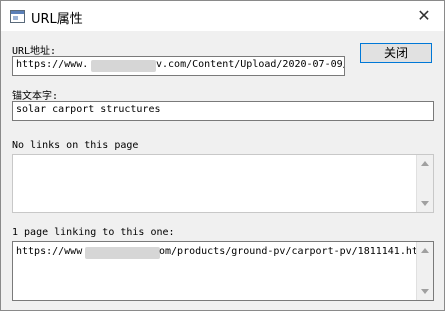  Describe the element at coordinates (49, 251) in the screenshot. I see `incoming-link-prefix: https://www` at that location.